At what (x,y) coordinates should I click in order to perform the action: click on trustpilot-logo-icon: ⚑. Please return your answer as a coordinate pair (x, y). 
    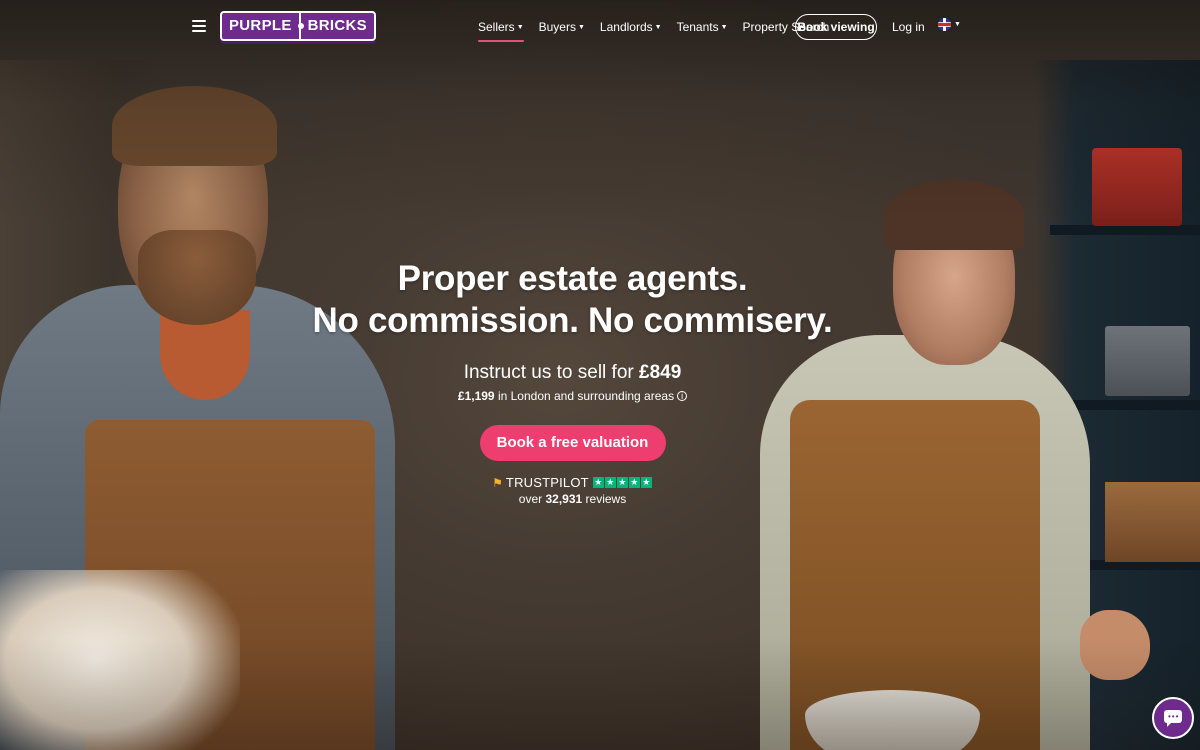
    Looking at the image, I should click on (497, 482).